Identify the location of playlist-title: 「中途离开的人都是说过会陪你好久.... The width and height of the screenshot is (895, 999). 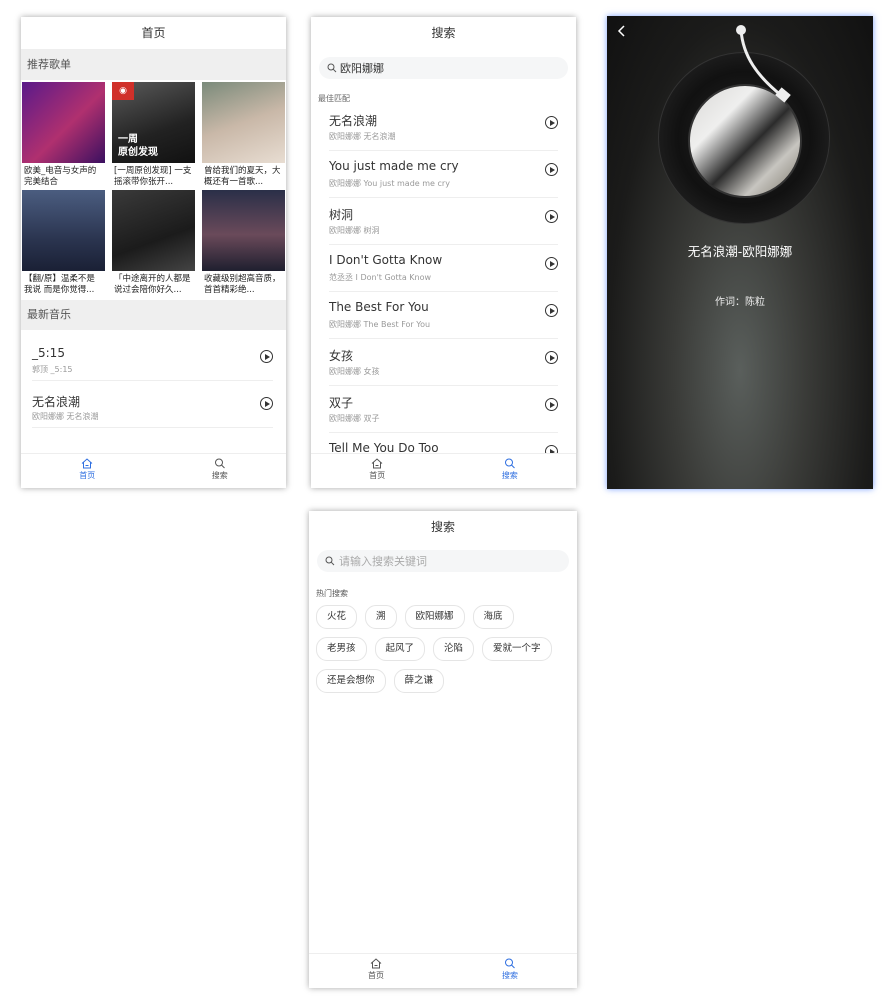
(152, 284).